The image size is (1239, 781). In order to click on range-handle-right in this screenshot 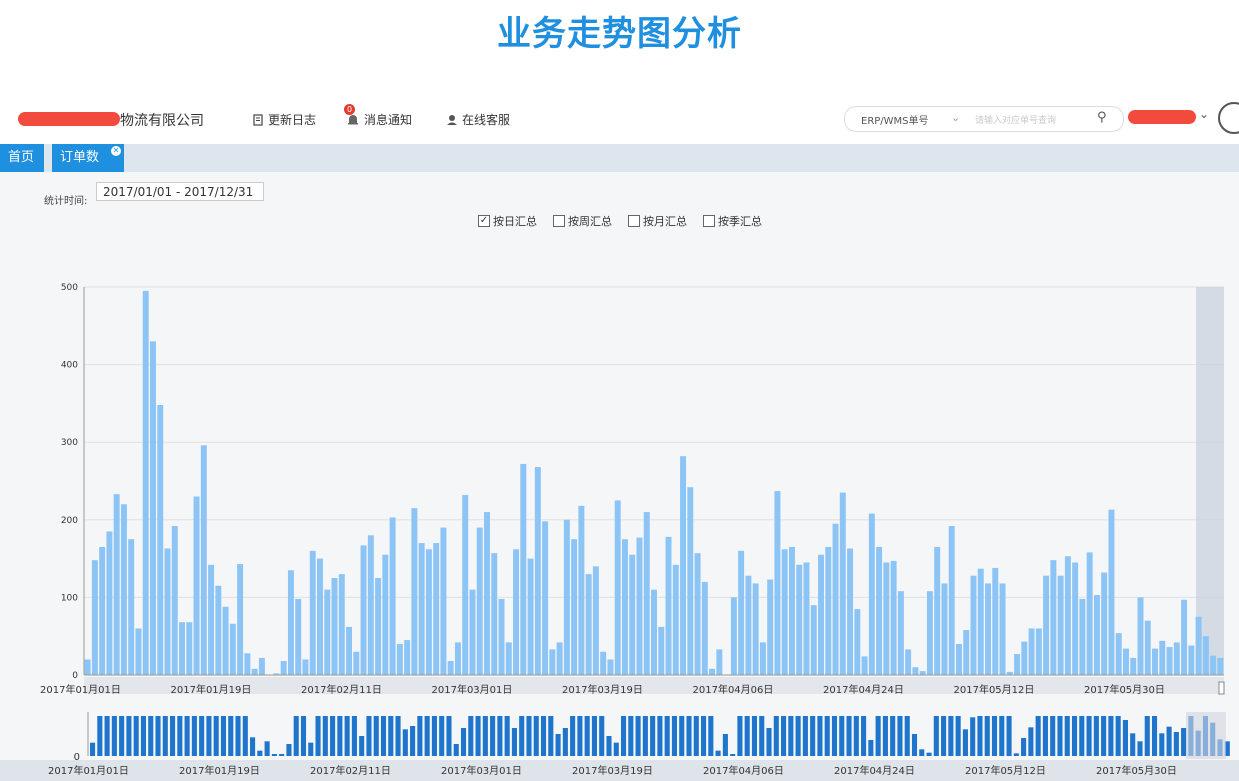, I will do `click(1221, 688)`.